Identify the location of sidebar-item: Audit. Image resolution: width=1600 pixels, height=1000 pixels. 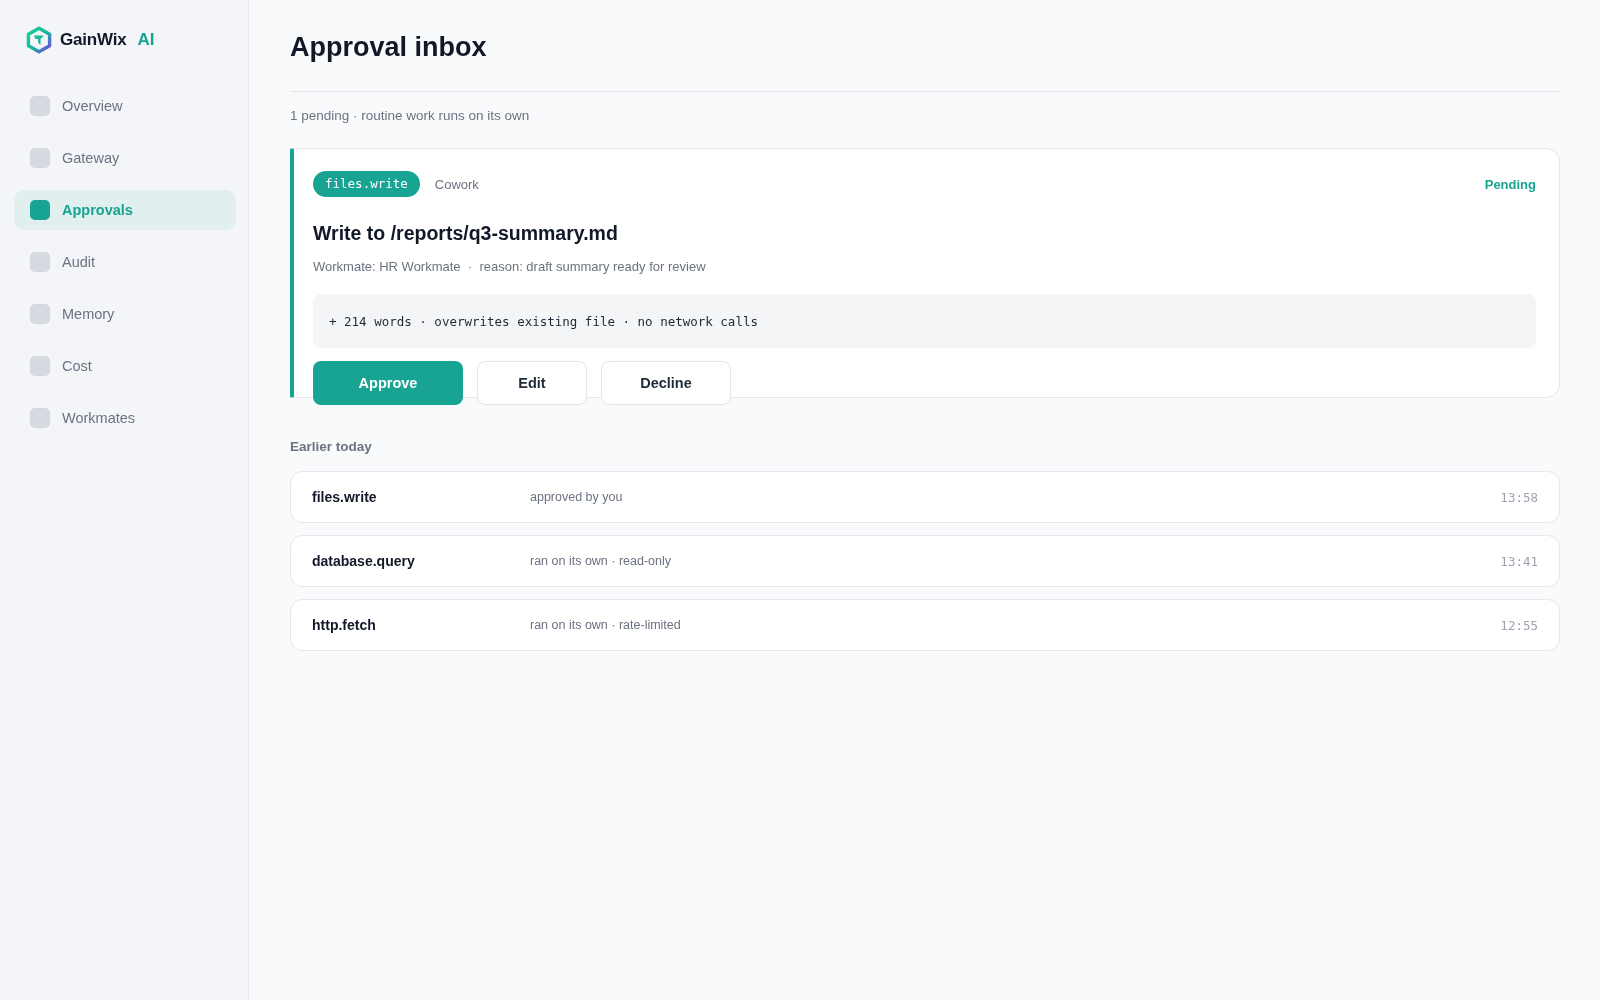
(125, 262).